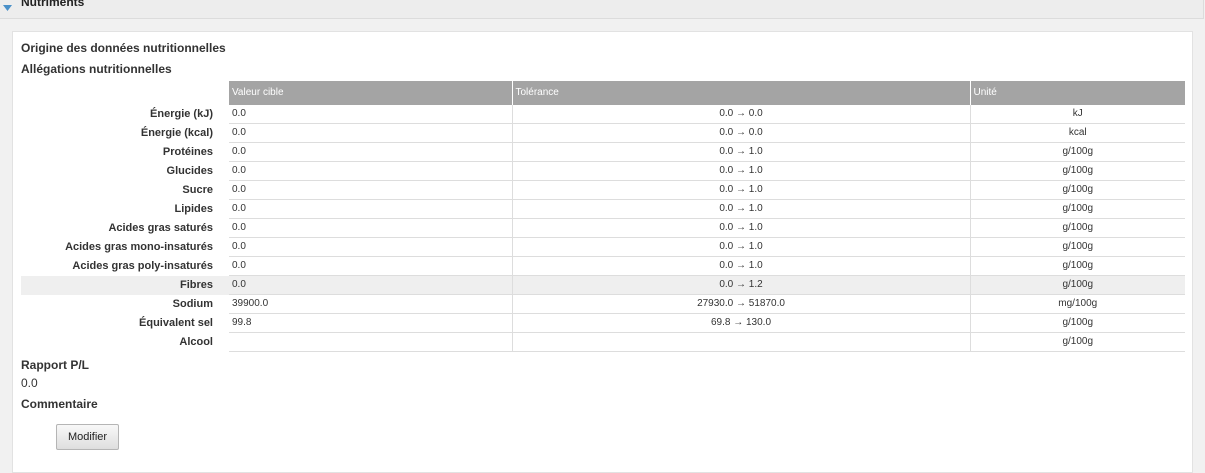 This screenshot has height=473, width=1205. I want to click on origin-heading: Origine des données nutritionnelles, so click(123, 48).